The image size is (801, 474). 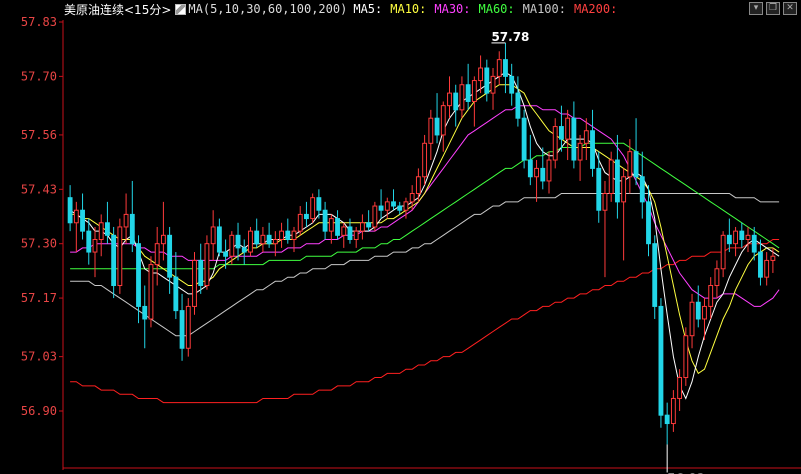 I want to click on restore-icon: ❐, so click(x=773, y=8).